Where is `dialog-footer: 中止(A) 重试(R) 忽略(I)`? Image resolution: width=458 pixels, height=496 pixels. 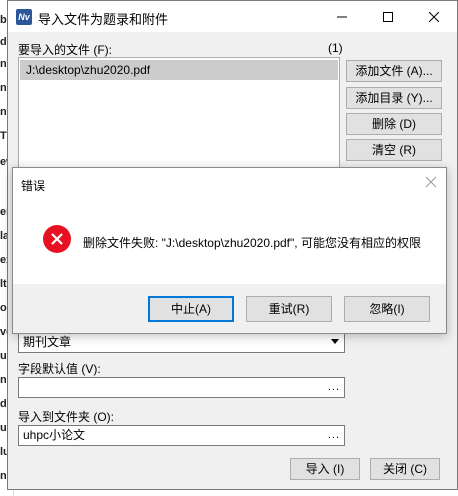
dialog-footer: 中止(A) 重试(R) 忽略(I) is located at coordinates (229, 308).